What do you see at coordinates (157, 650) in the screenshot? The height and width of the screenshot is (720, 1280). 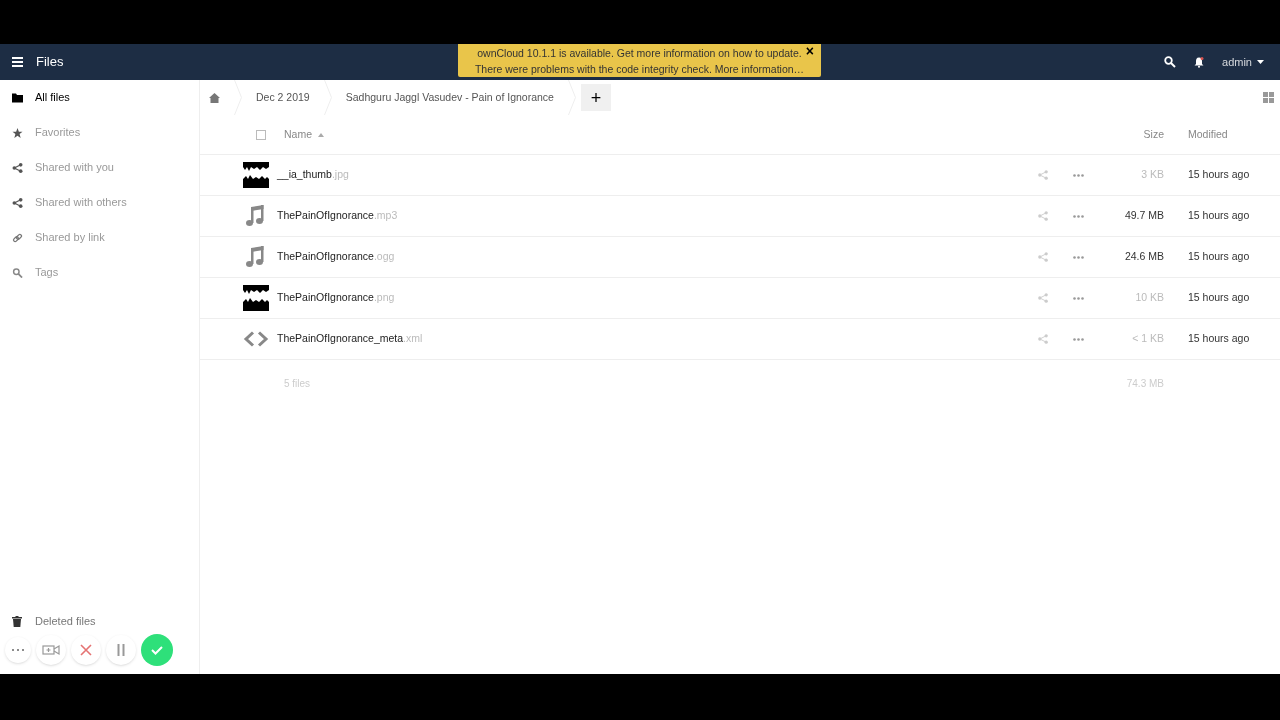 I see `done-button` at bounding box center [157, 650].